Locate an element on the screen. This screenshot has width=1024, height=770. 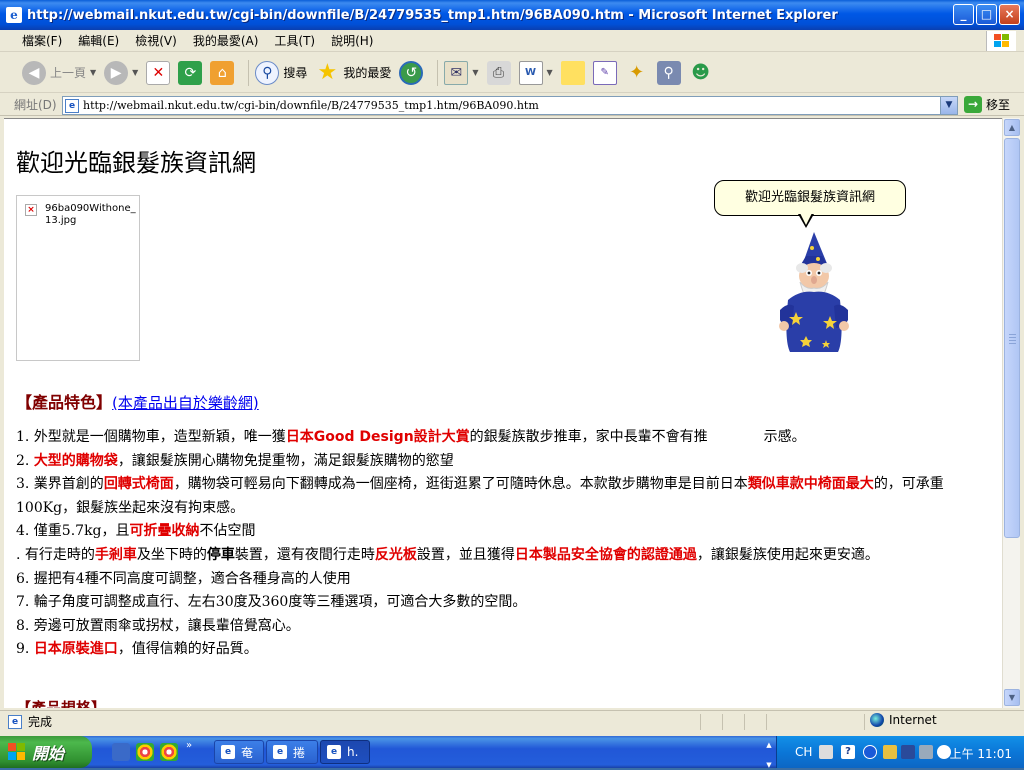
messenger-edit-button: ✎ is located at coordinates (604, 73).